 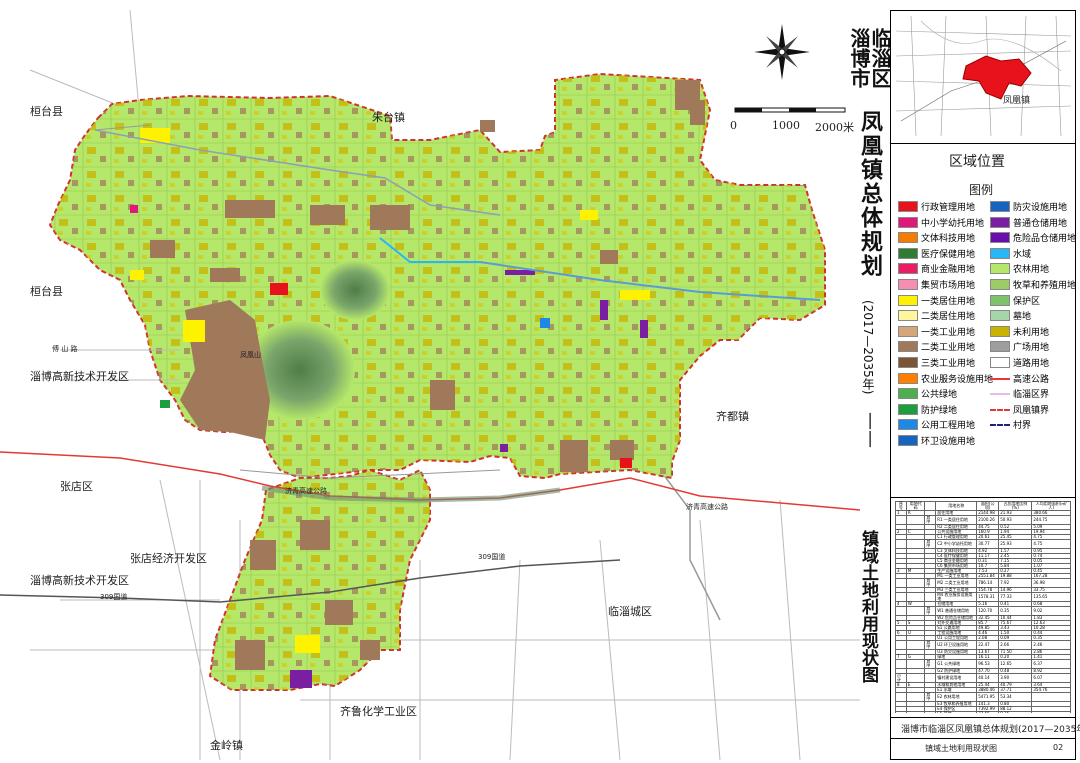 I want to click on legend-label: 牧草和养殖用地, so click(x=1045, y=286).